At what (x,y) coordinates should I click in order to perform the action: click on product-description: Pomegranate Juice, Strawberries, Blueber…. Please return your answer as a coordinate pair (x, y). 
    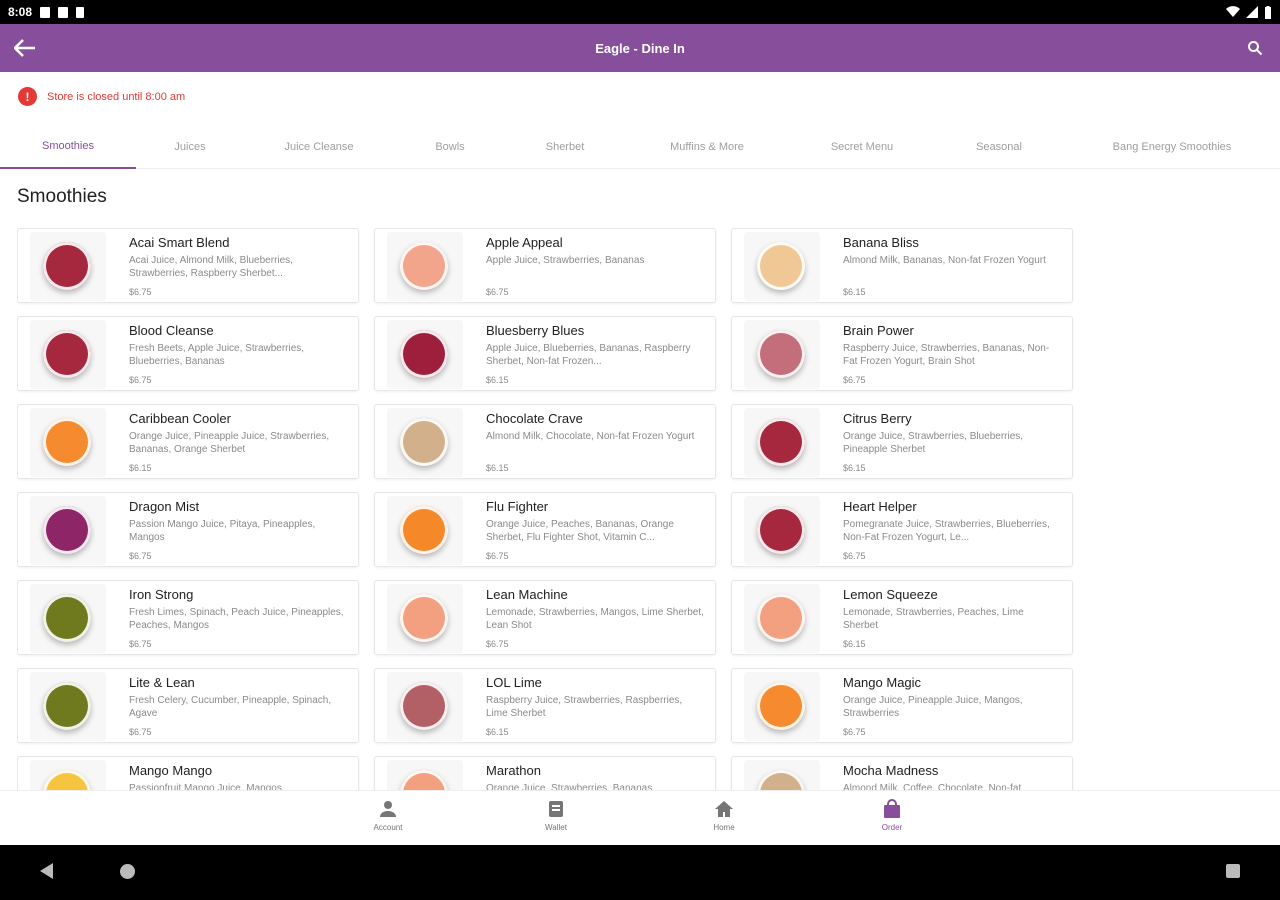
    Looking at the image, I should click on (946, 531).